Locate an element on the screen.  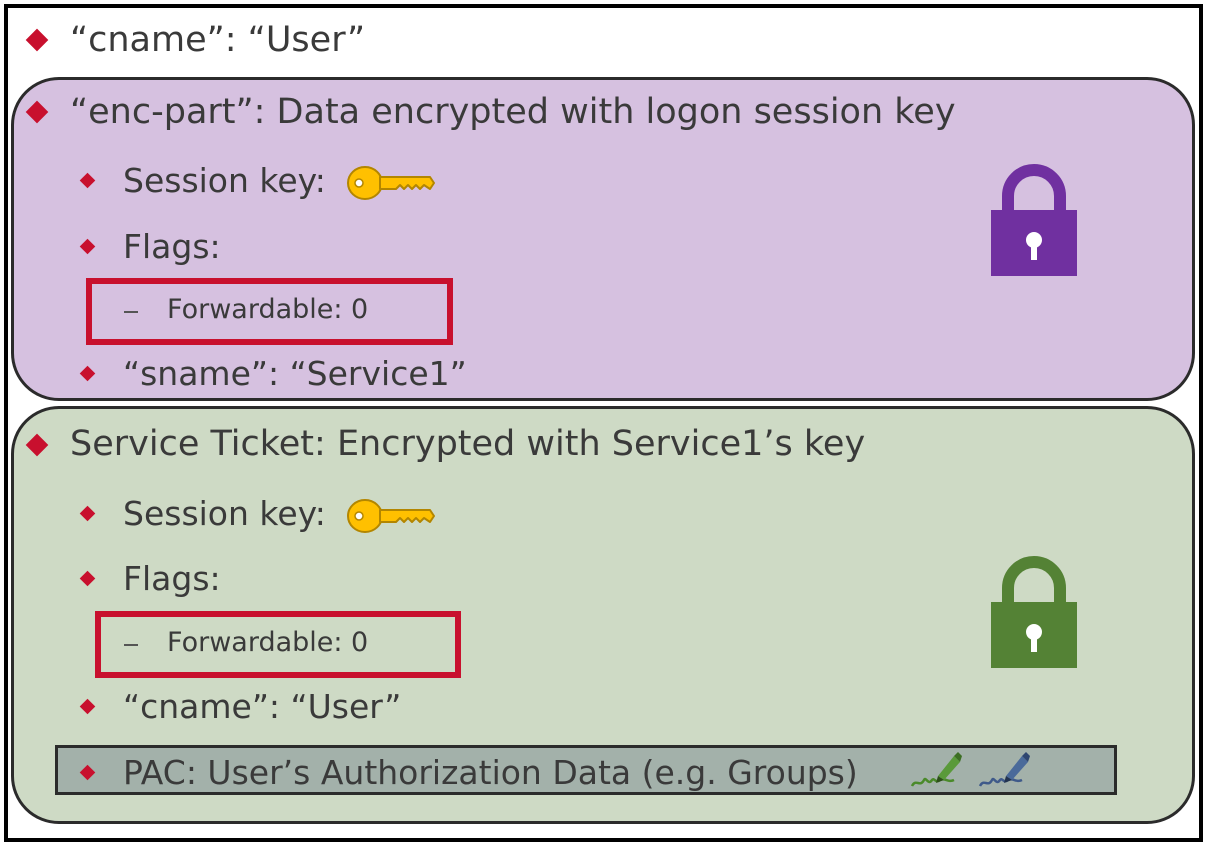
service-ticket-cname: “cname”: “User” is located at coordinates (262, 706).